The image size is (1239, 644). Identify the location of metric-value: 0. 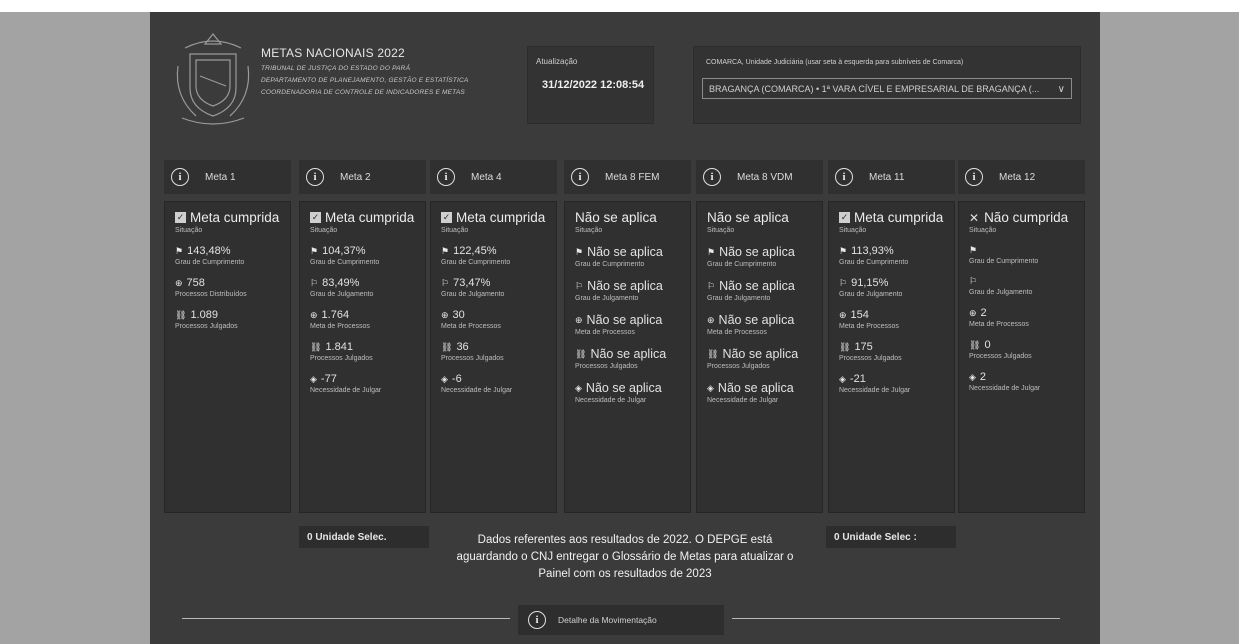
(987, 345).